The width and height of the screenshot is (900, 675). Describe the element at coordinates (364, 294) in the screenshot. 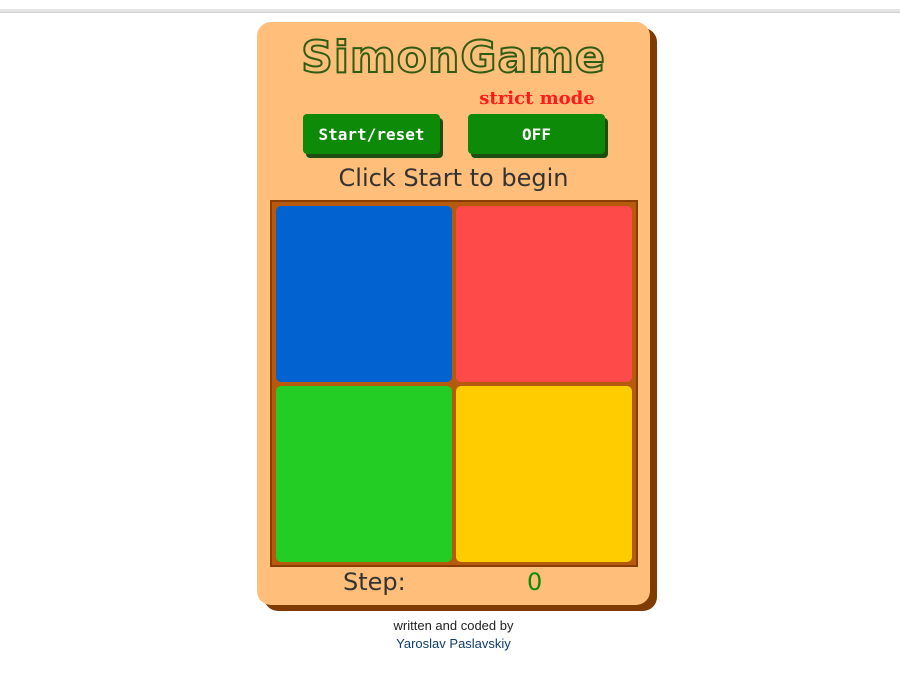

I see `pad-blue` at that location.